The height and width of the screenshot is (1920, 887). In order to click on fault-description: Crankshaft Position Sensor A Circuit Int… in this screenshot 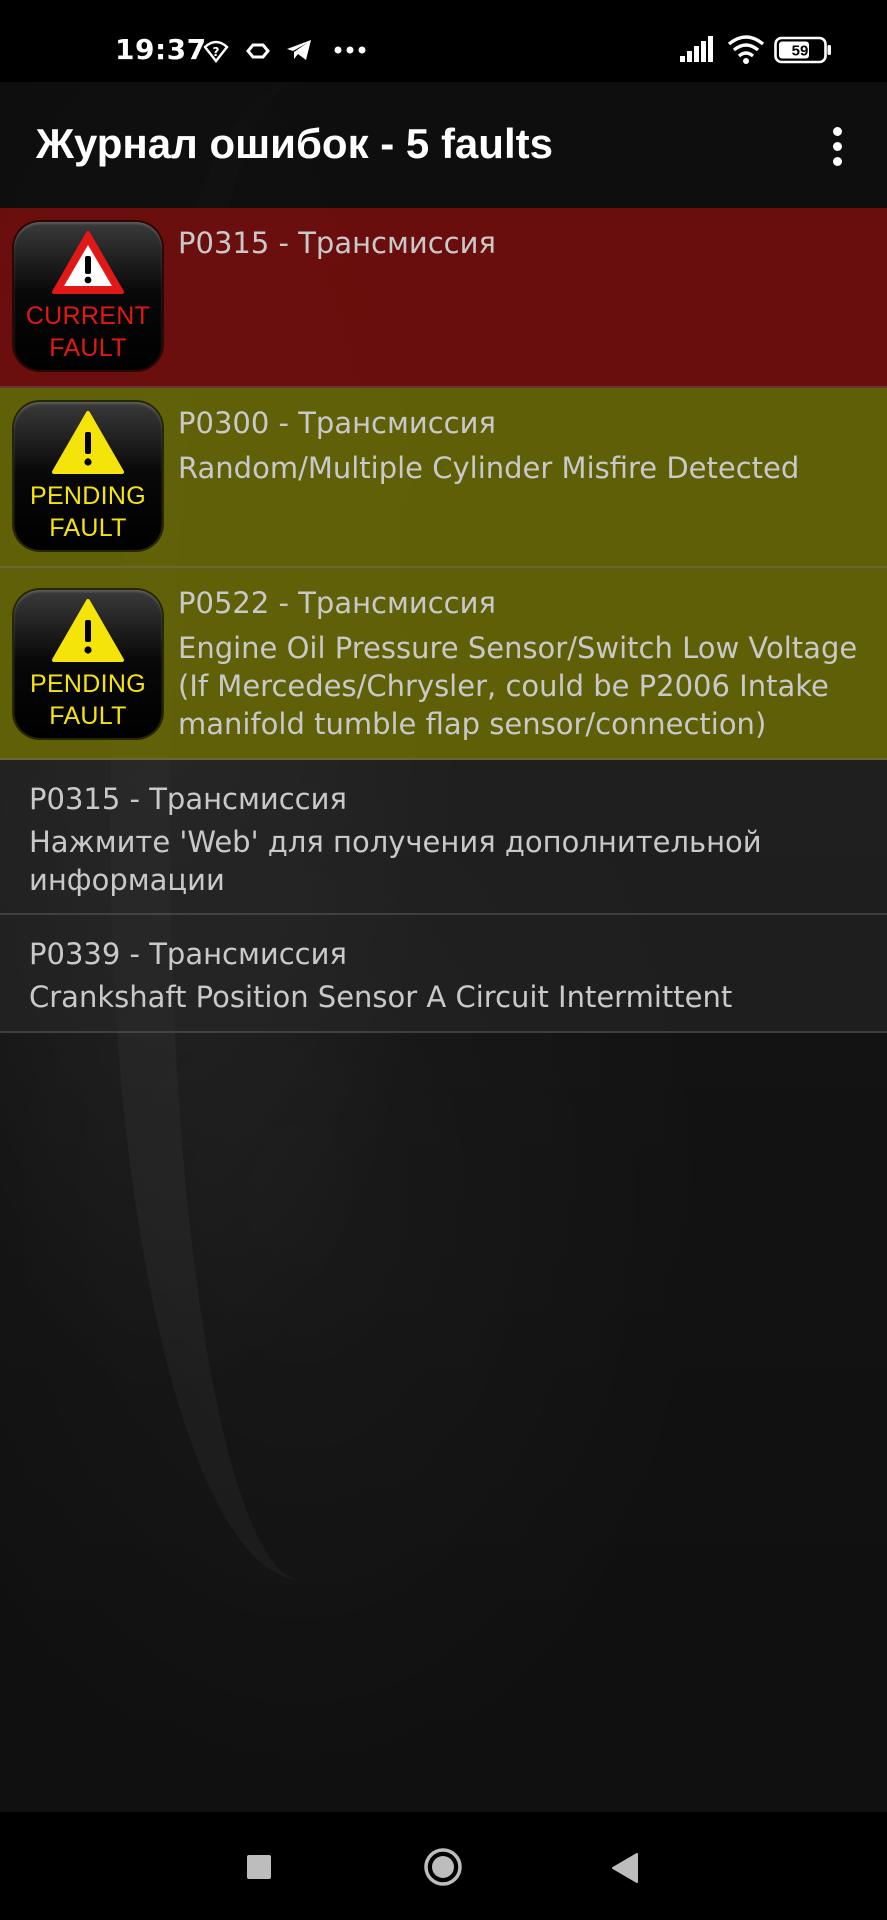, I will do `click(381, 997)`.